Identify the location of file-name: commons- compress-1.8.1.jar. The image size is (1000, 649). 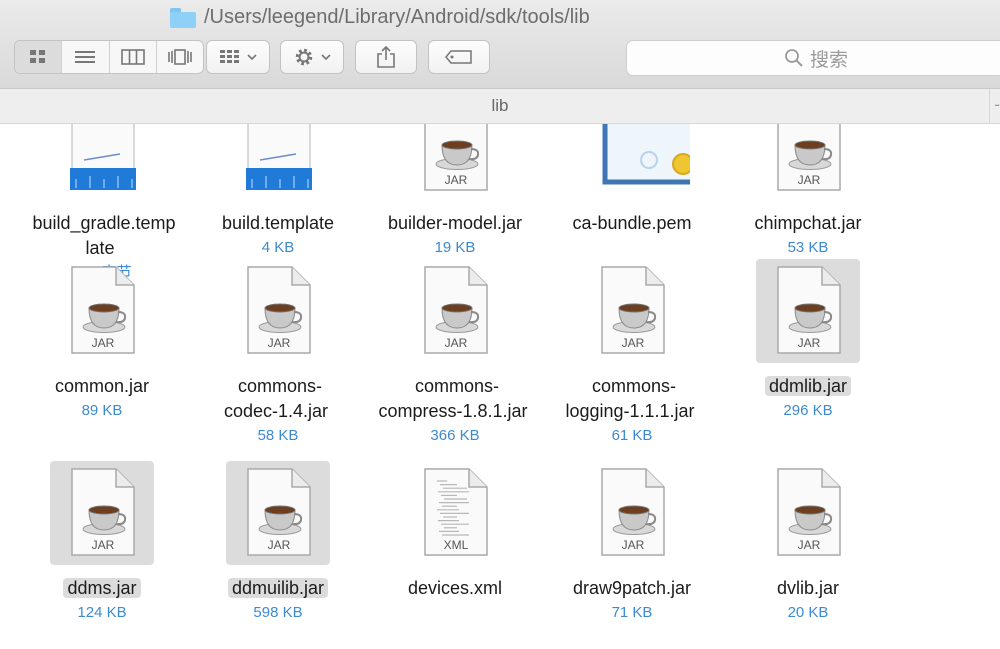
(455, 399).